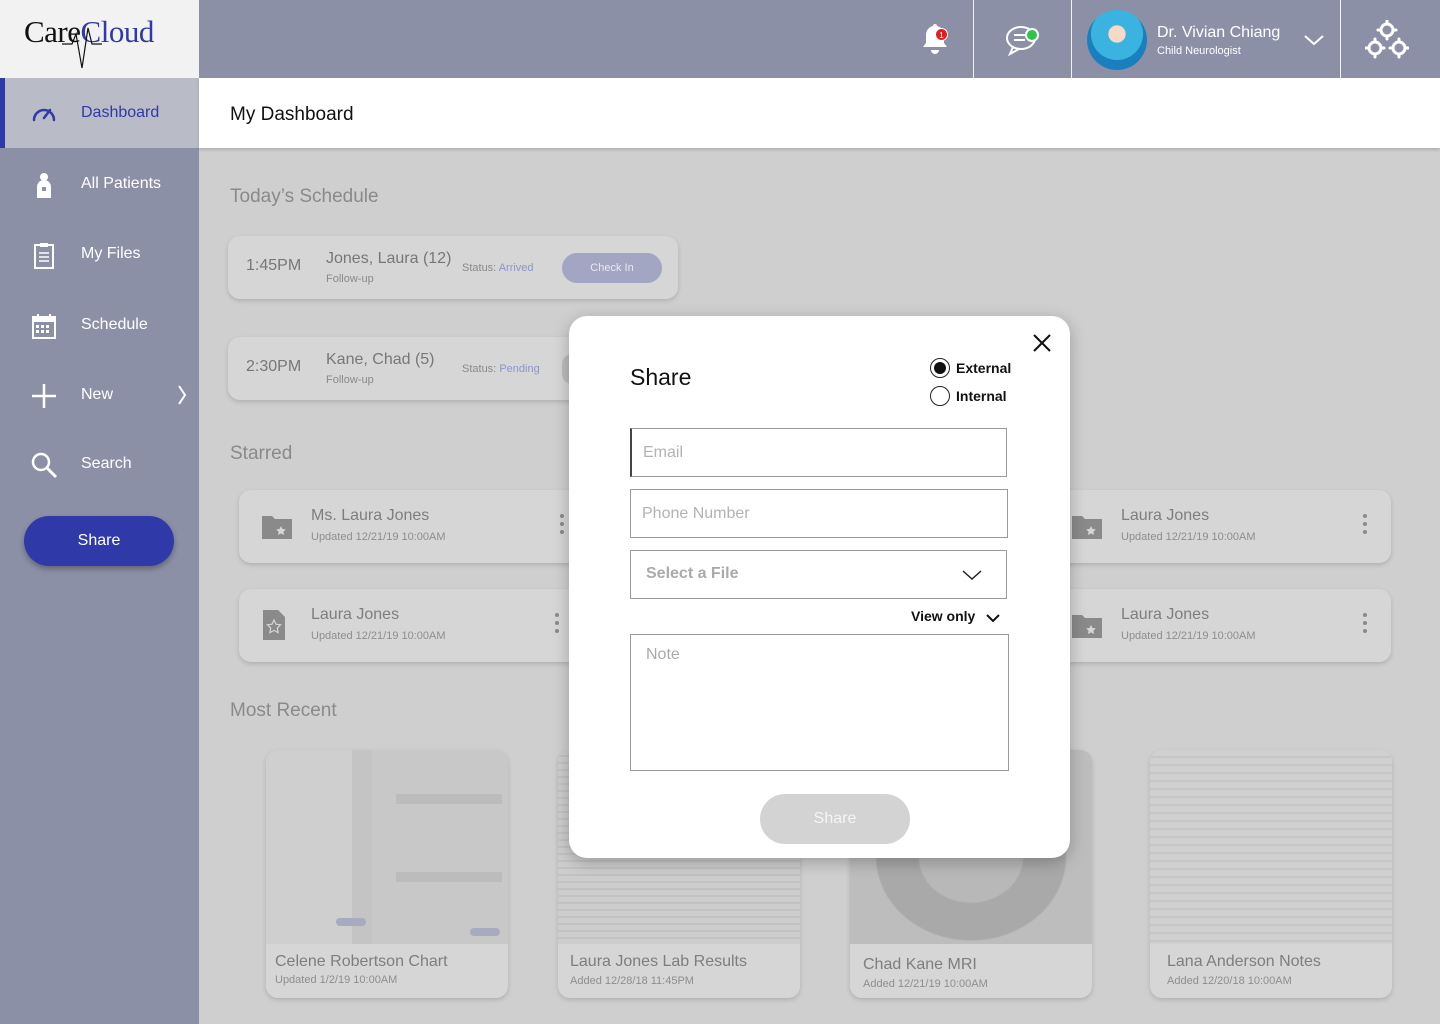  Describe the element at coordinates (182, 395) in the screenshot. I see `chevron-right-icon` at that location.